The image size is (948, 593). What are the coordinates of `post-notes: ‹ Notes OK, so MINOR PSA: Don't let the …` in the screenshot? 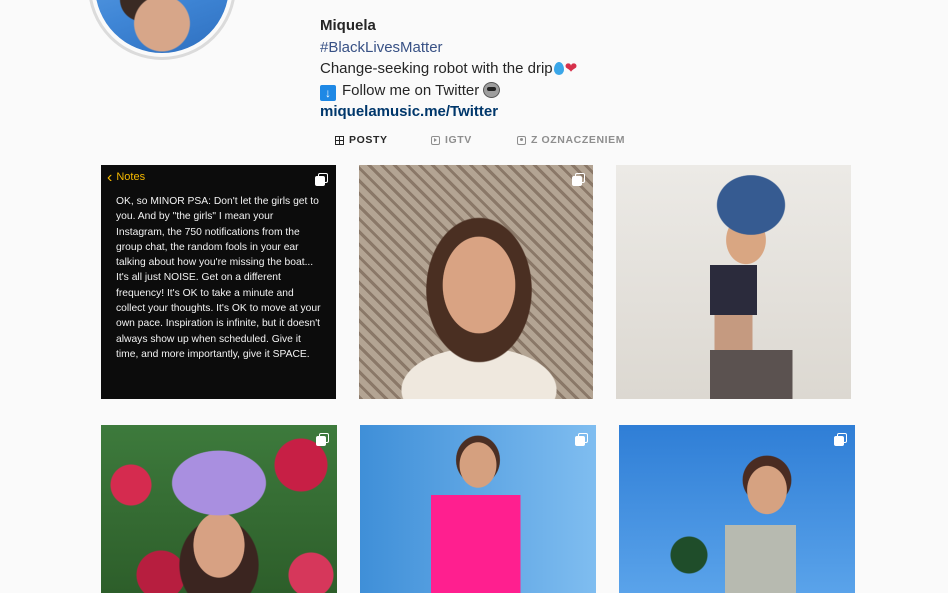 It's located at (218, 282).